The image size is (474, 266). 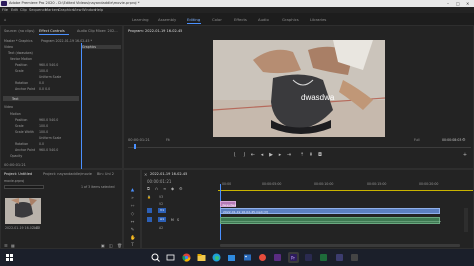 What do you see at coordinates (6, 245) in the screenshot?
I see `list-view-icon: ☰` at bounding box center [6, 245].